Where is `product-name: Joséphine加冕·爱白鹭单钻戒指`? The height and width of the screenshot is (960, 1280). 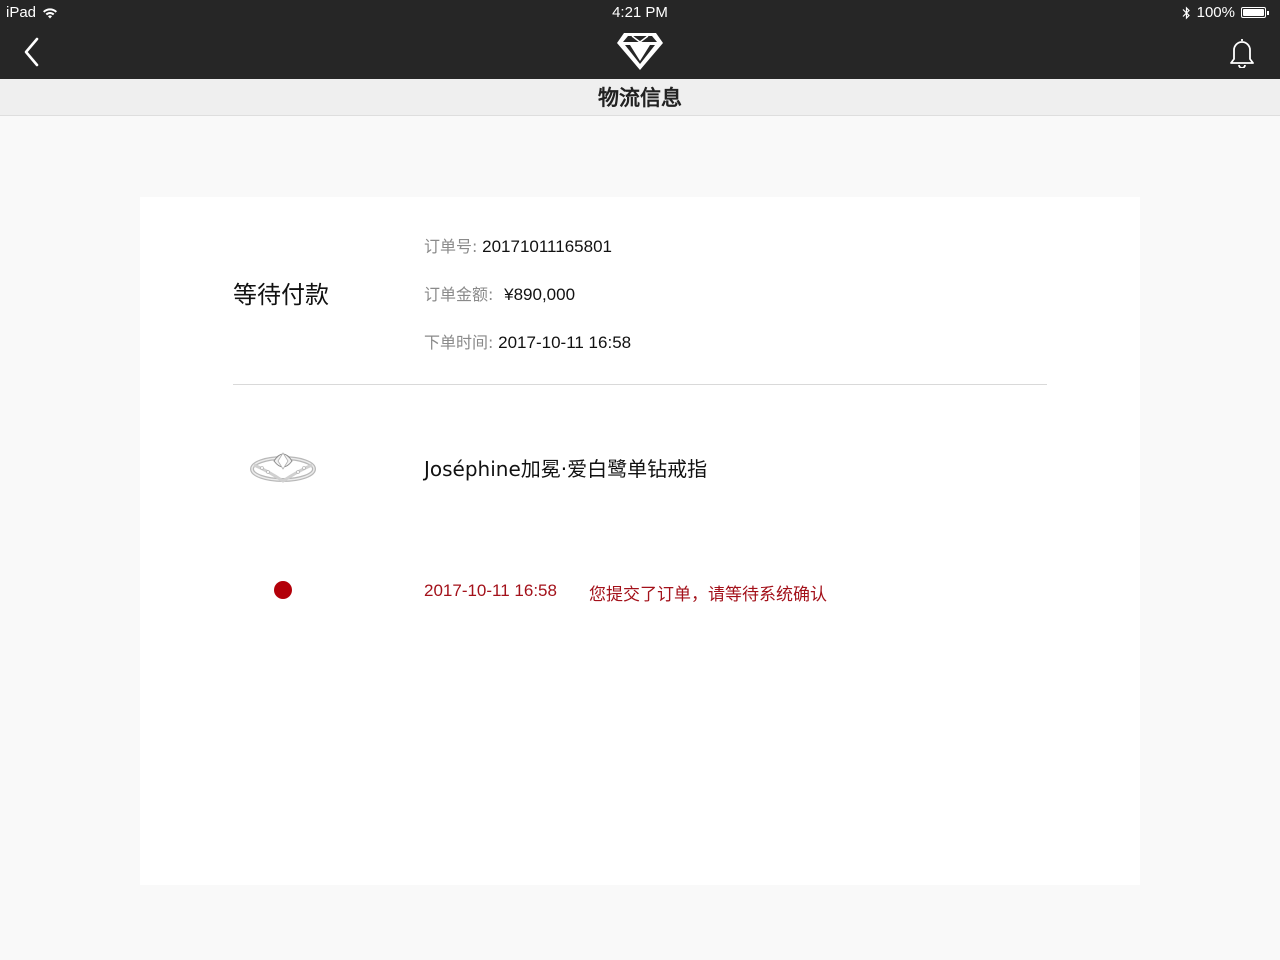
product-name: Joséphine加冕·爱白鹭单钻戒指 is located at coordinates (565, 467).